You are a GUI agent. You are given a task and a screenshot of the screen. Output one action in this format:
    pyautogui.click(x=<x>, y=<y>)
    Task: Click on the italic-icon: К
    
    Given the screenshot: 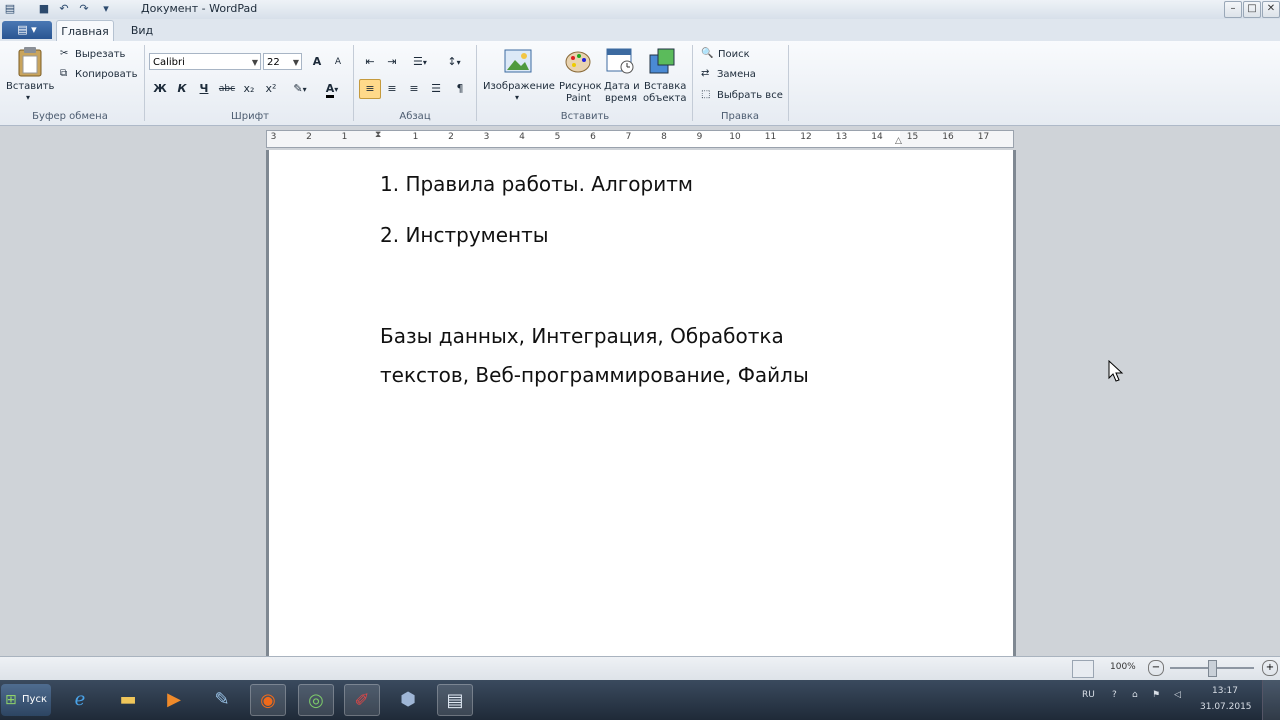 What is the action you would take?
    pyautogui.click(x=182, y=88)
    